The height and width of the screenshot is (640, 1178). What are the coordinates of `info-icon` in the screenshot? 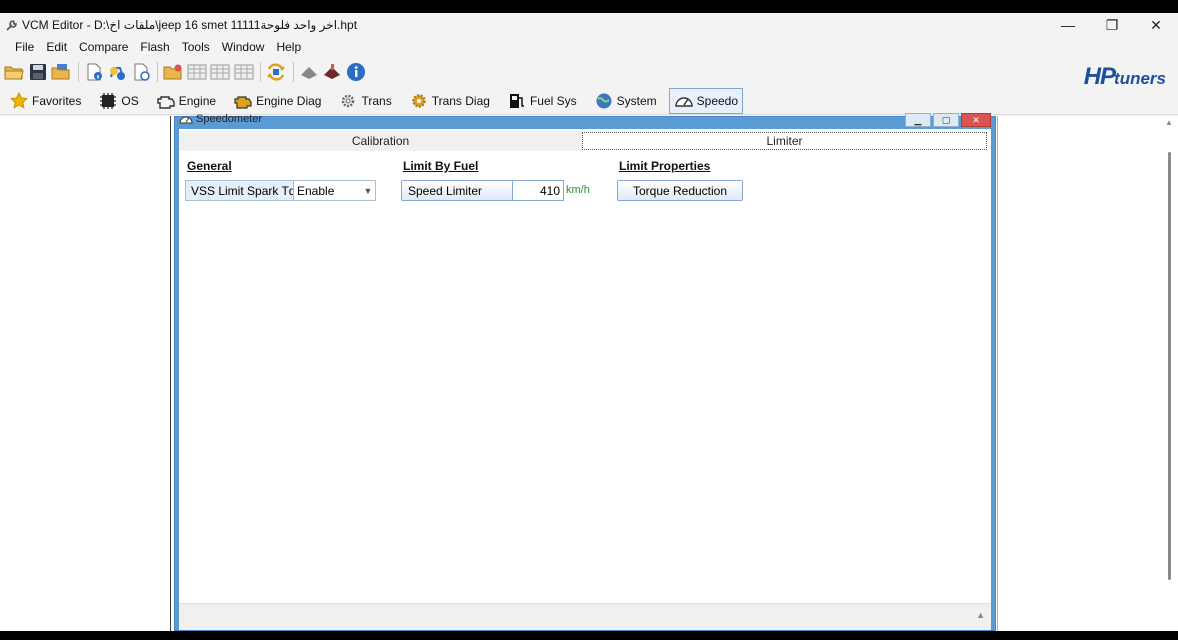 It's located at (356, 72).